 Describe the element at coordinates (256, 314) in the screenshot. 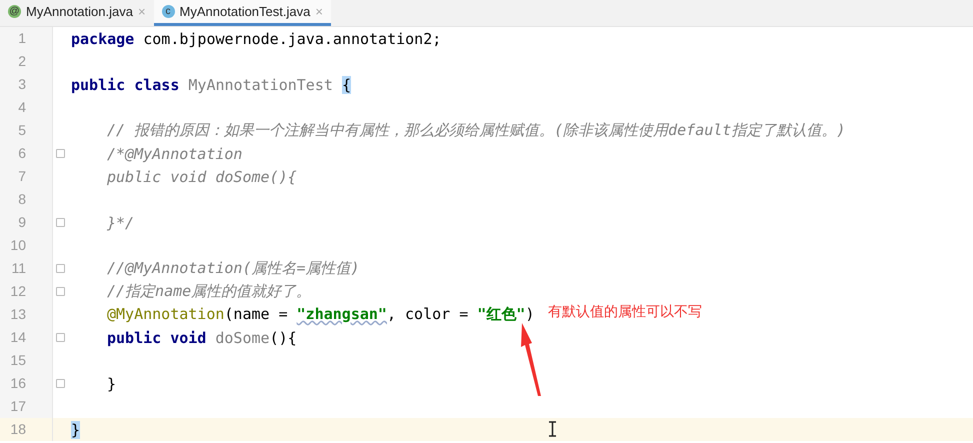

I see `code-text: (name =` at that location.